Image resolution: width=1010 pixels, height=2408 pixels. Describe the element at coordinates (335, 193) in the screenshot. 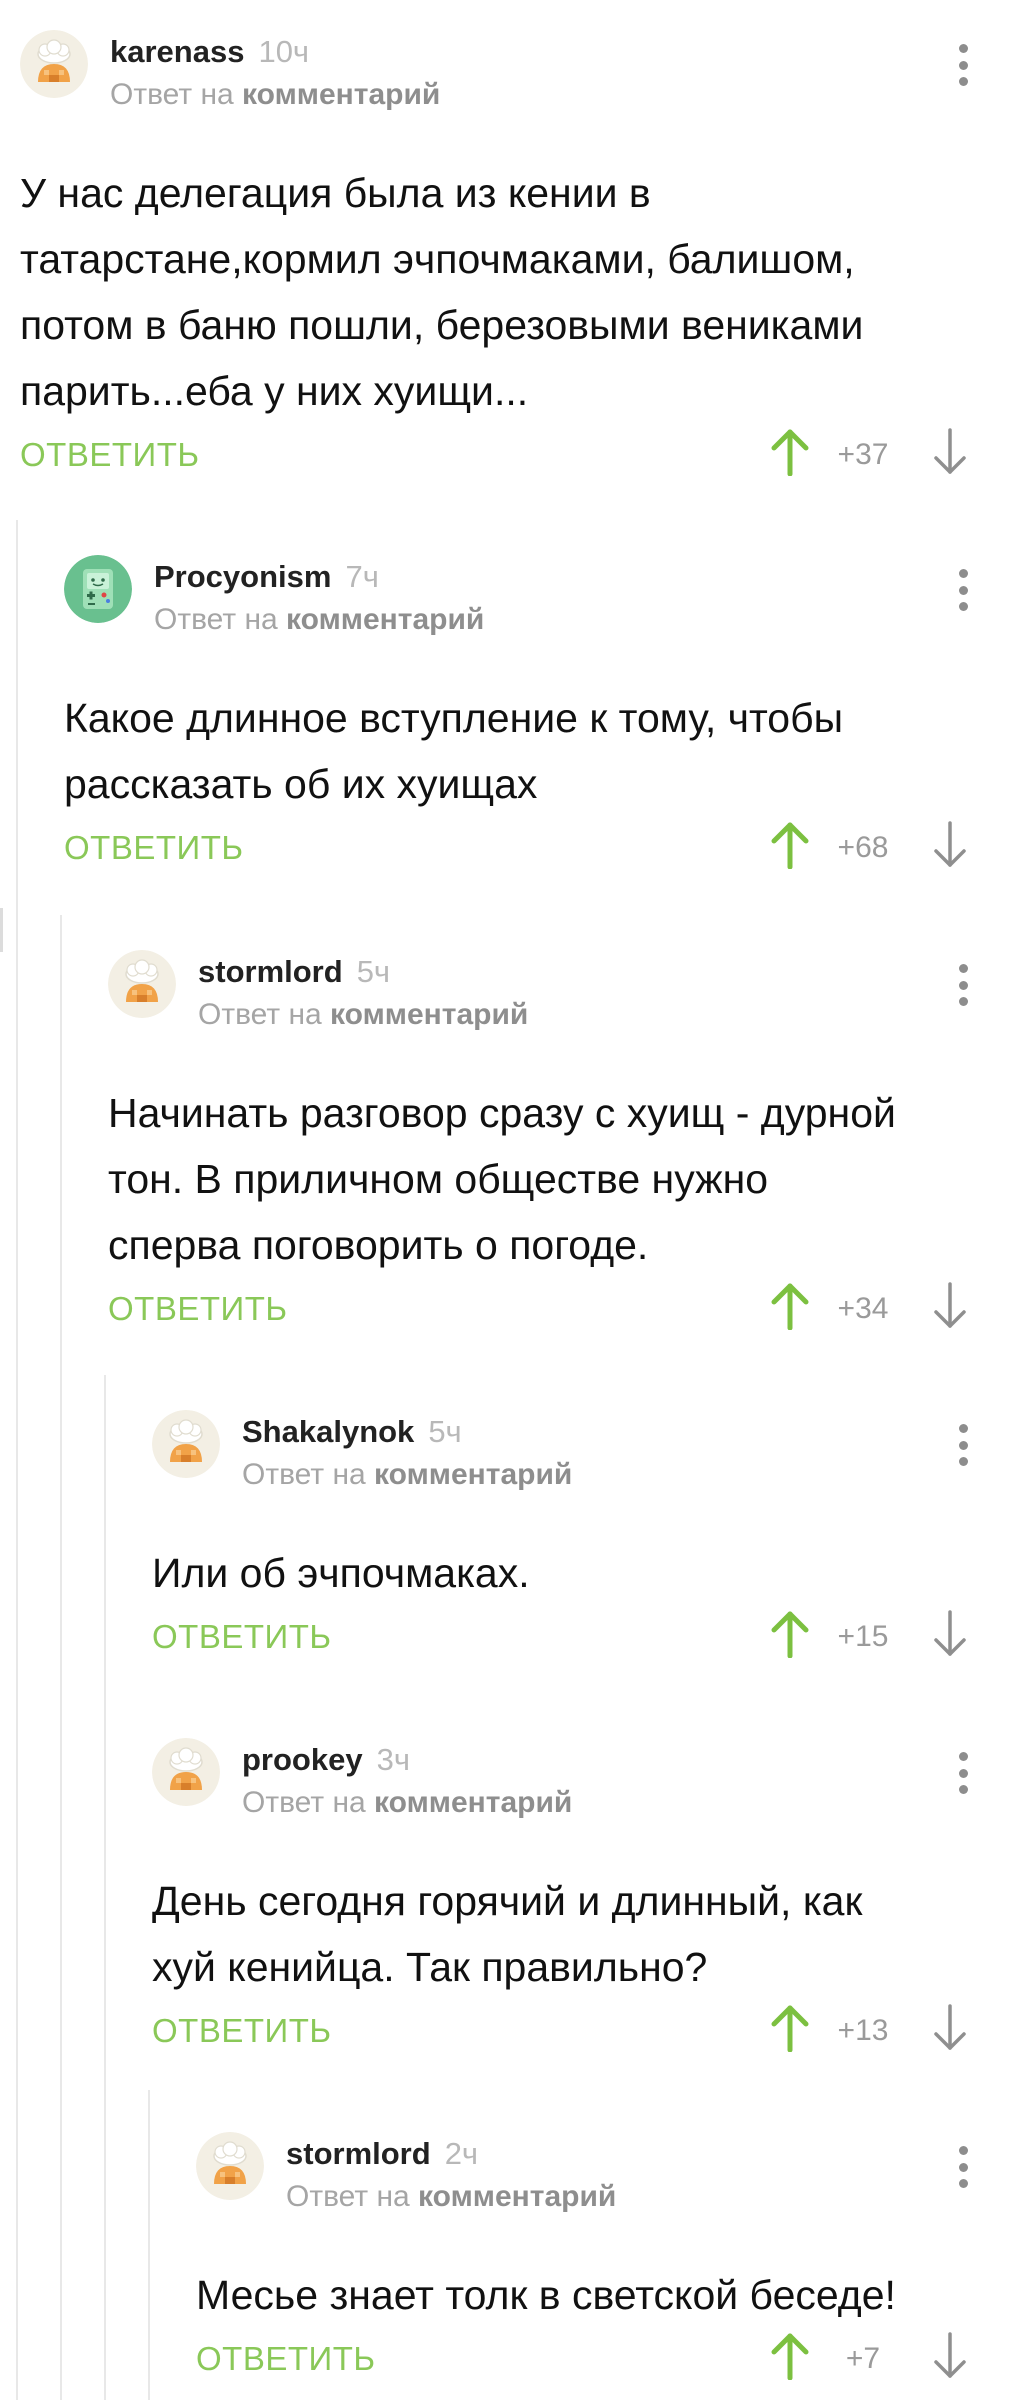

I see `comment-line: У нас делегация была из кении в` at that location.